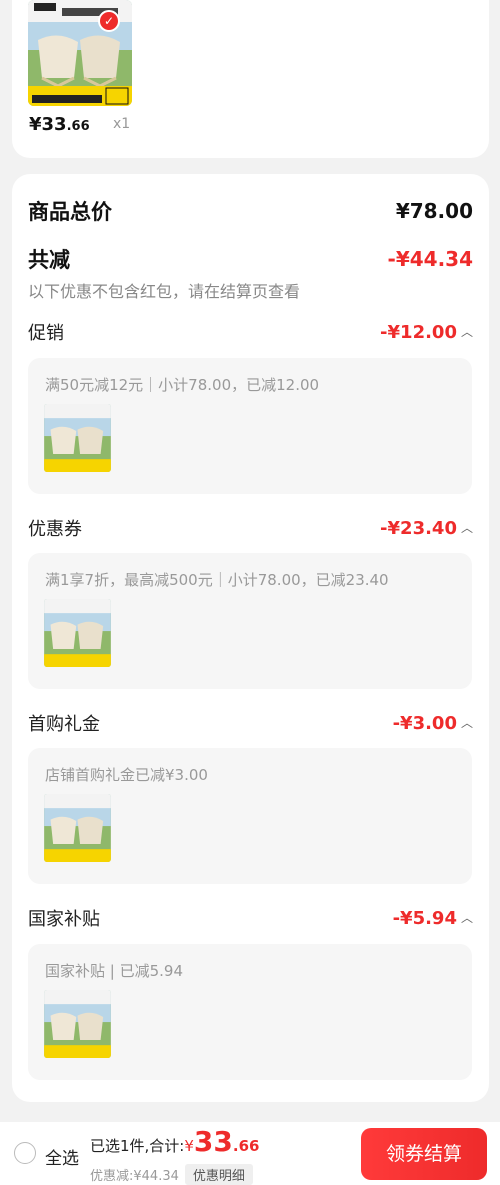  Describe the element at coordinates (25, 1153) in the screenshot. I see `select-all-radio` at that location.